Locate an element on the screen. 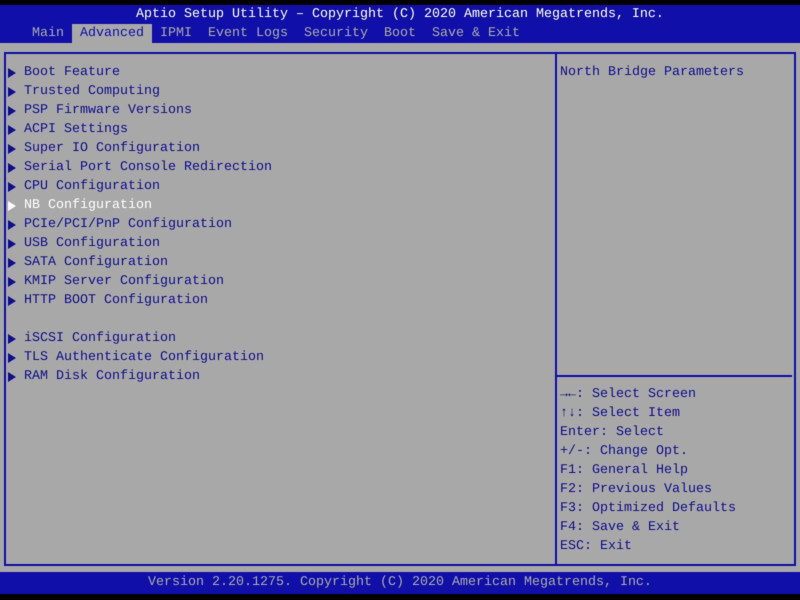  menu-item: CPU Configuration is located at coordinates (280, 186).